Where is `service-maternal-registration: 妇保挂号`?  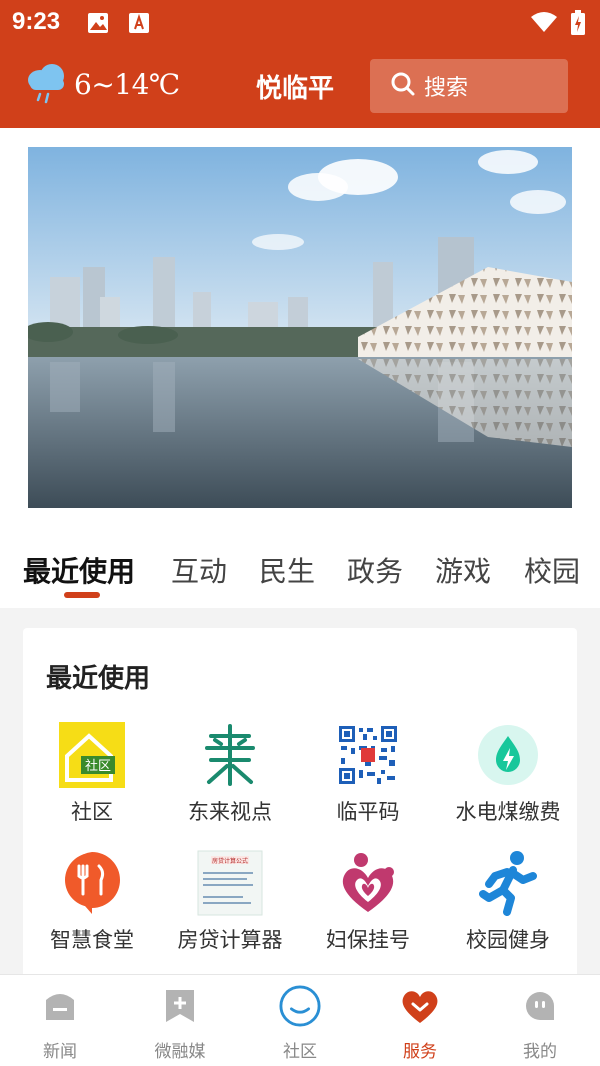
service-maternal-registration: 妇保挂号 is located at coordinates (368, 902).